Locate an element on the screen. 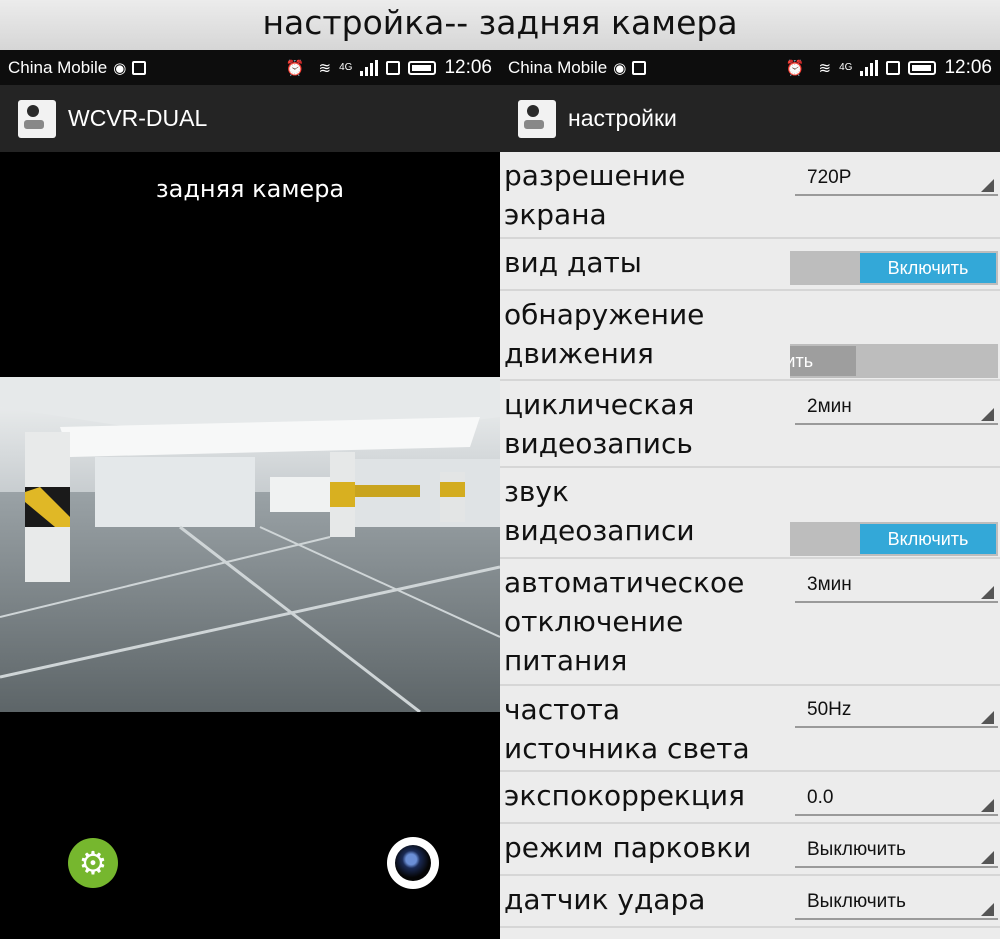  select-value: 3мин is located at coordinates (829, 584).